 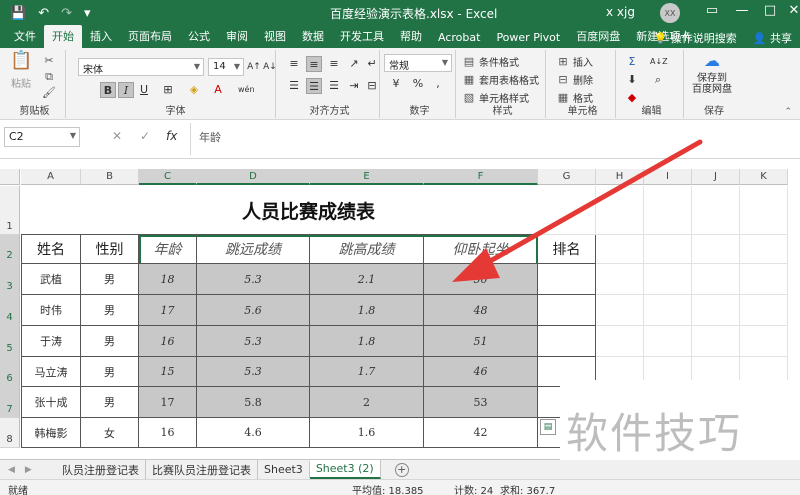 I want to click on table-cell: 张十成, so click(x=51, y=402).